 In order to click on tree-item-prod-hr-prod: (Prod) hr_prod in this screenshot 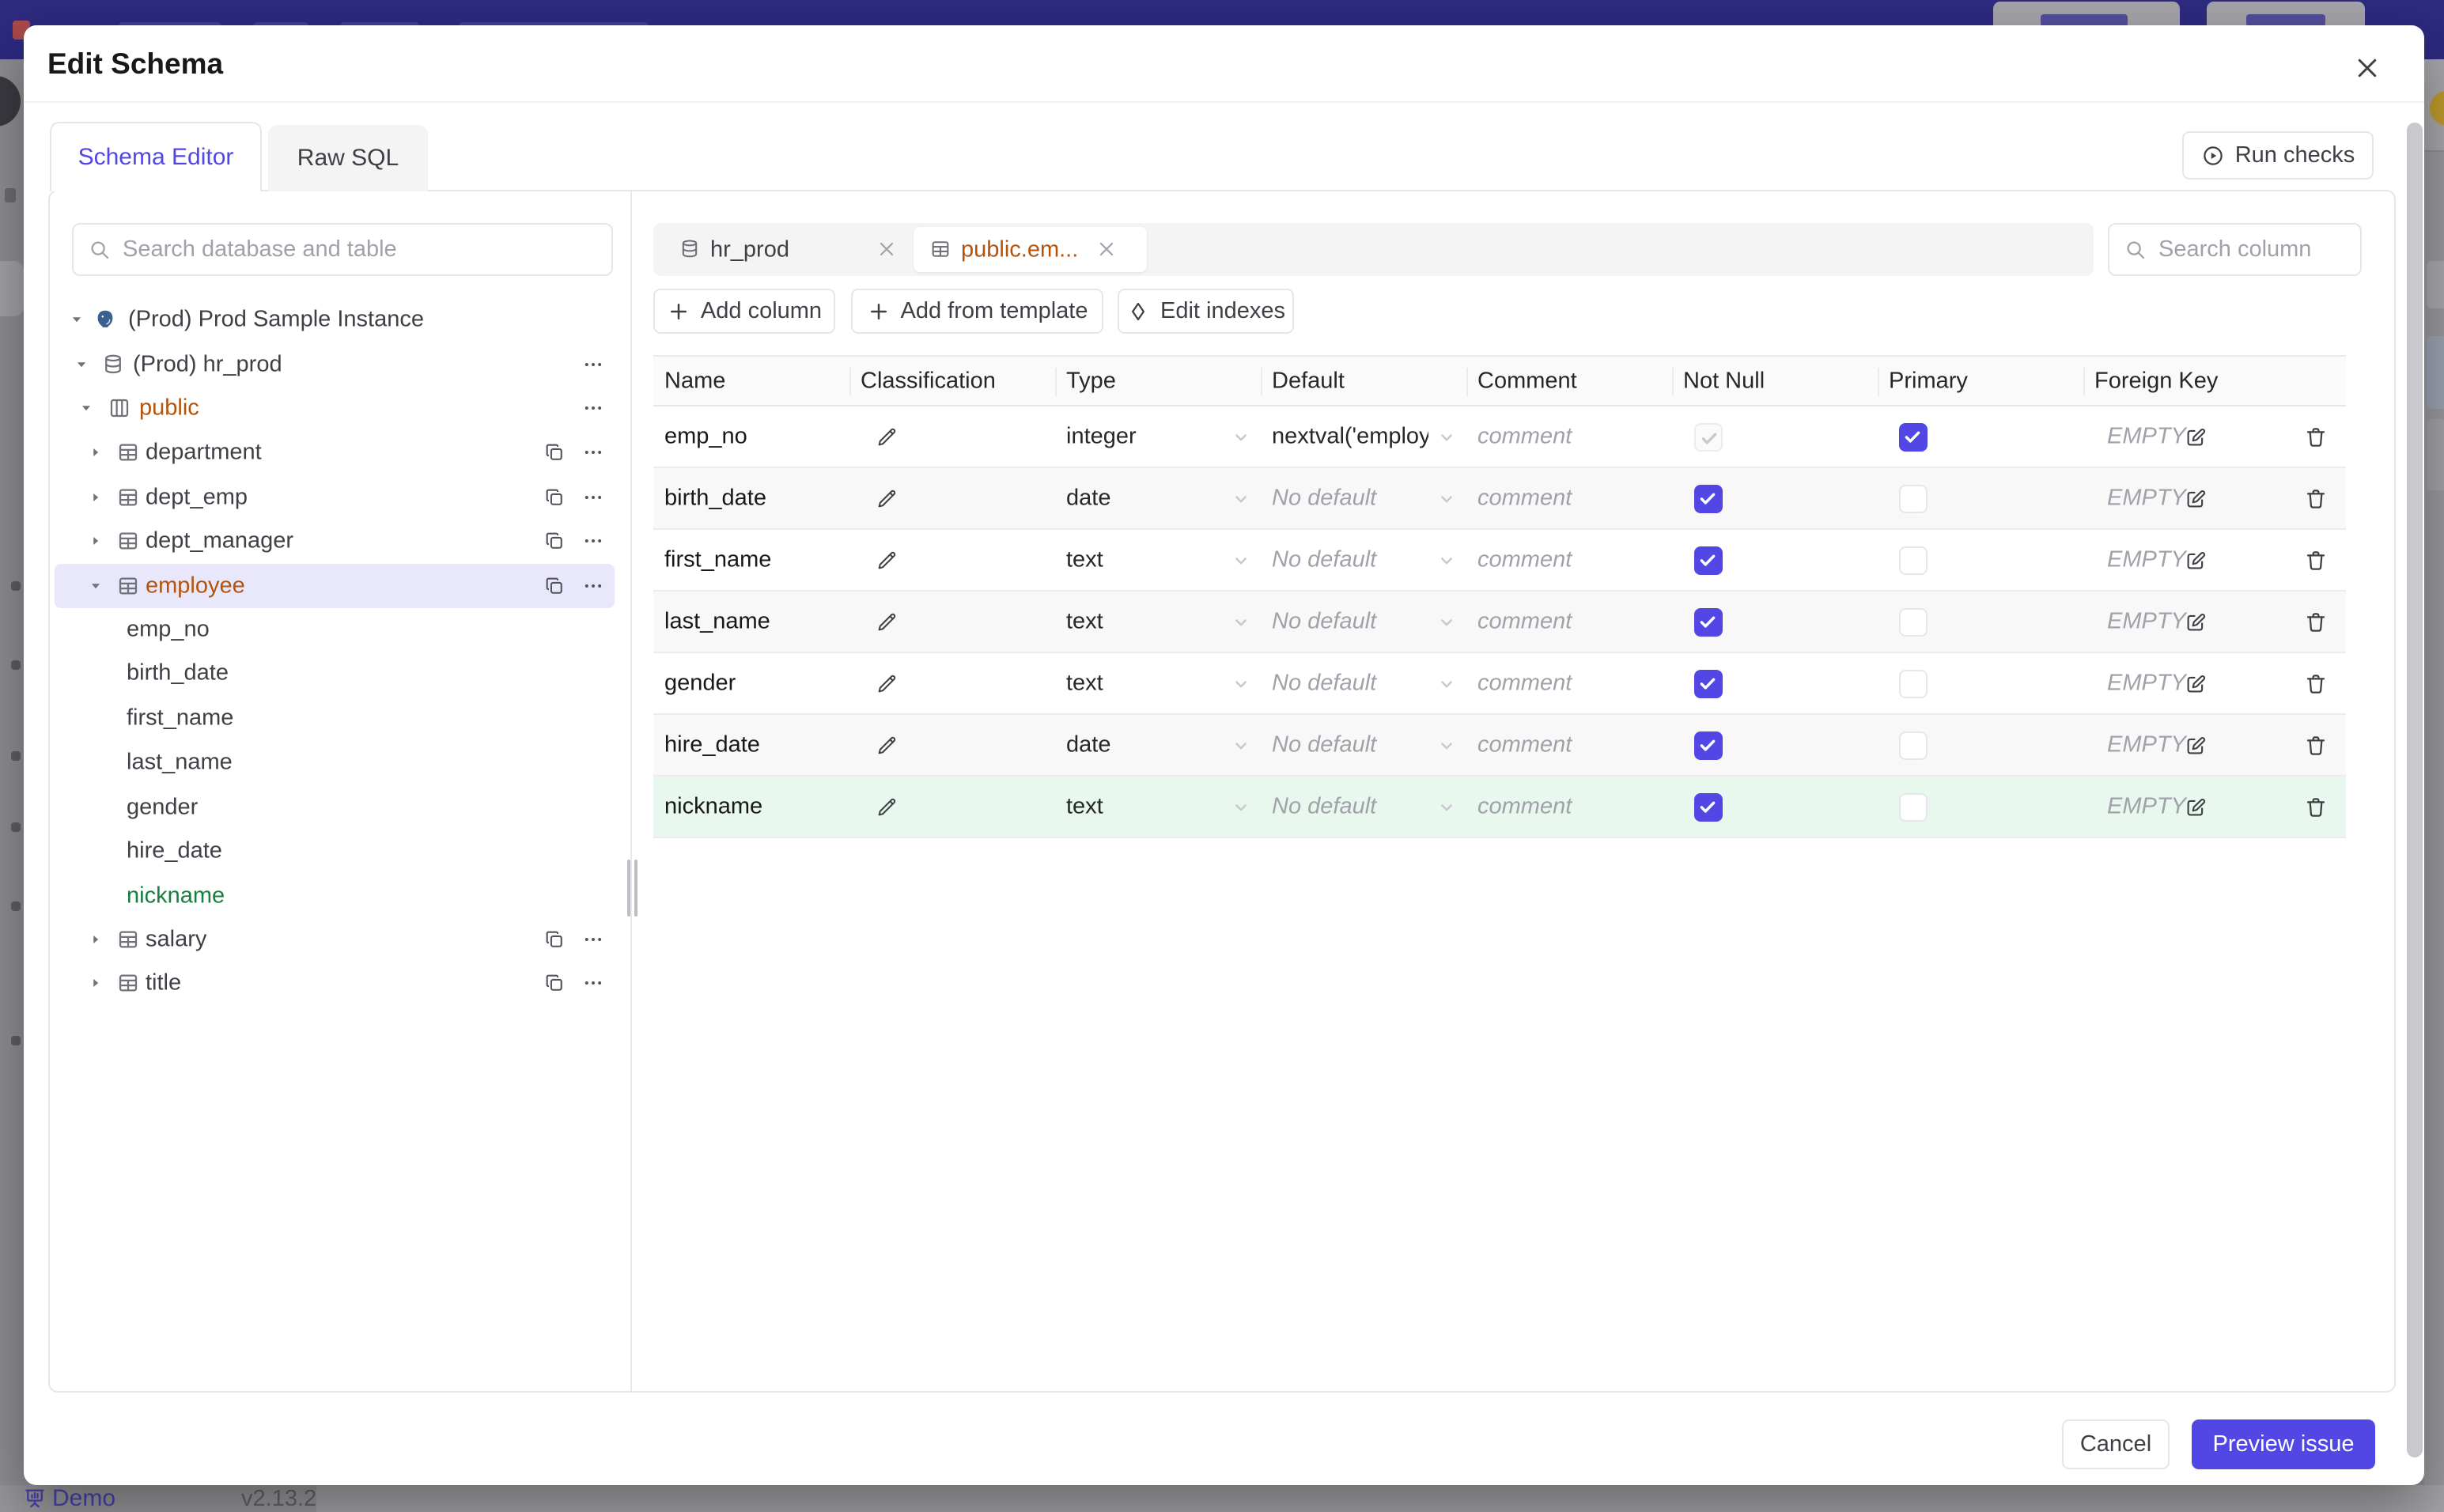, I will do `click(335, 364)`.